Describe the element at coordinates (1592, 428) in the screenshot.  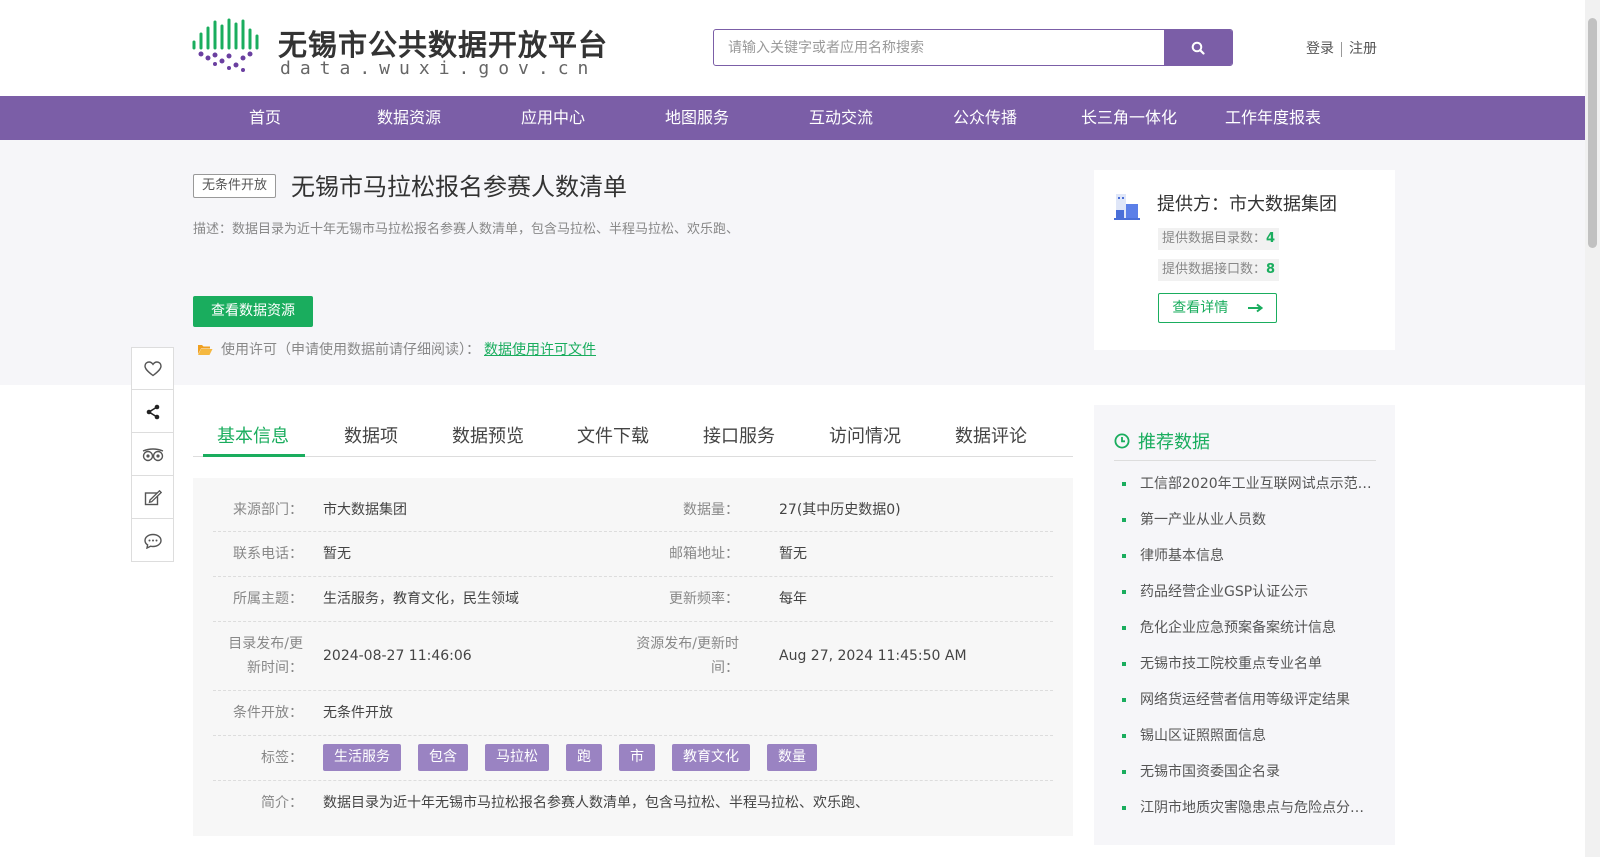
I see `page-scrollbar` at that location.